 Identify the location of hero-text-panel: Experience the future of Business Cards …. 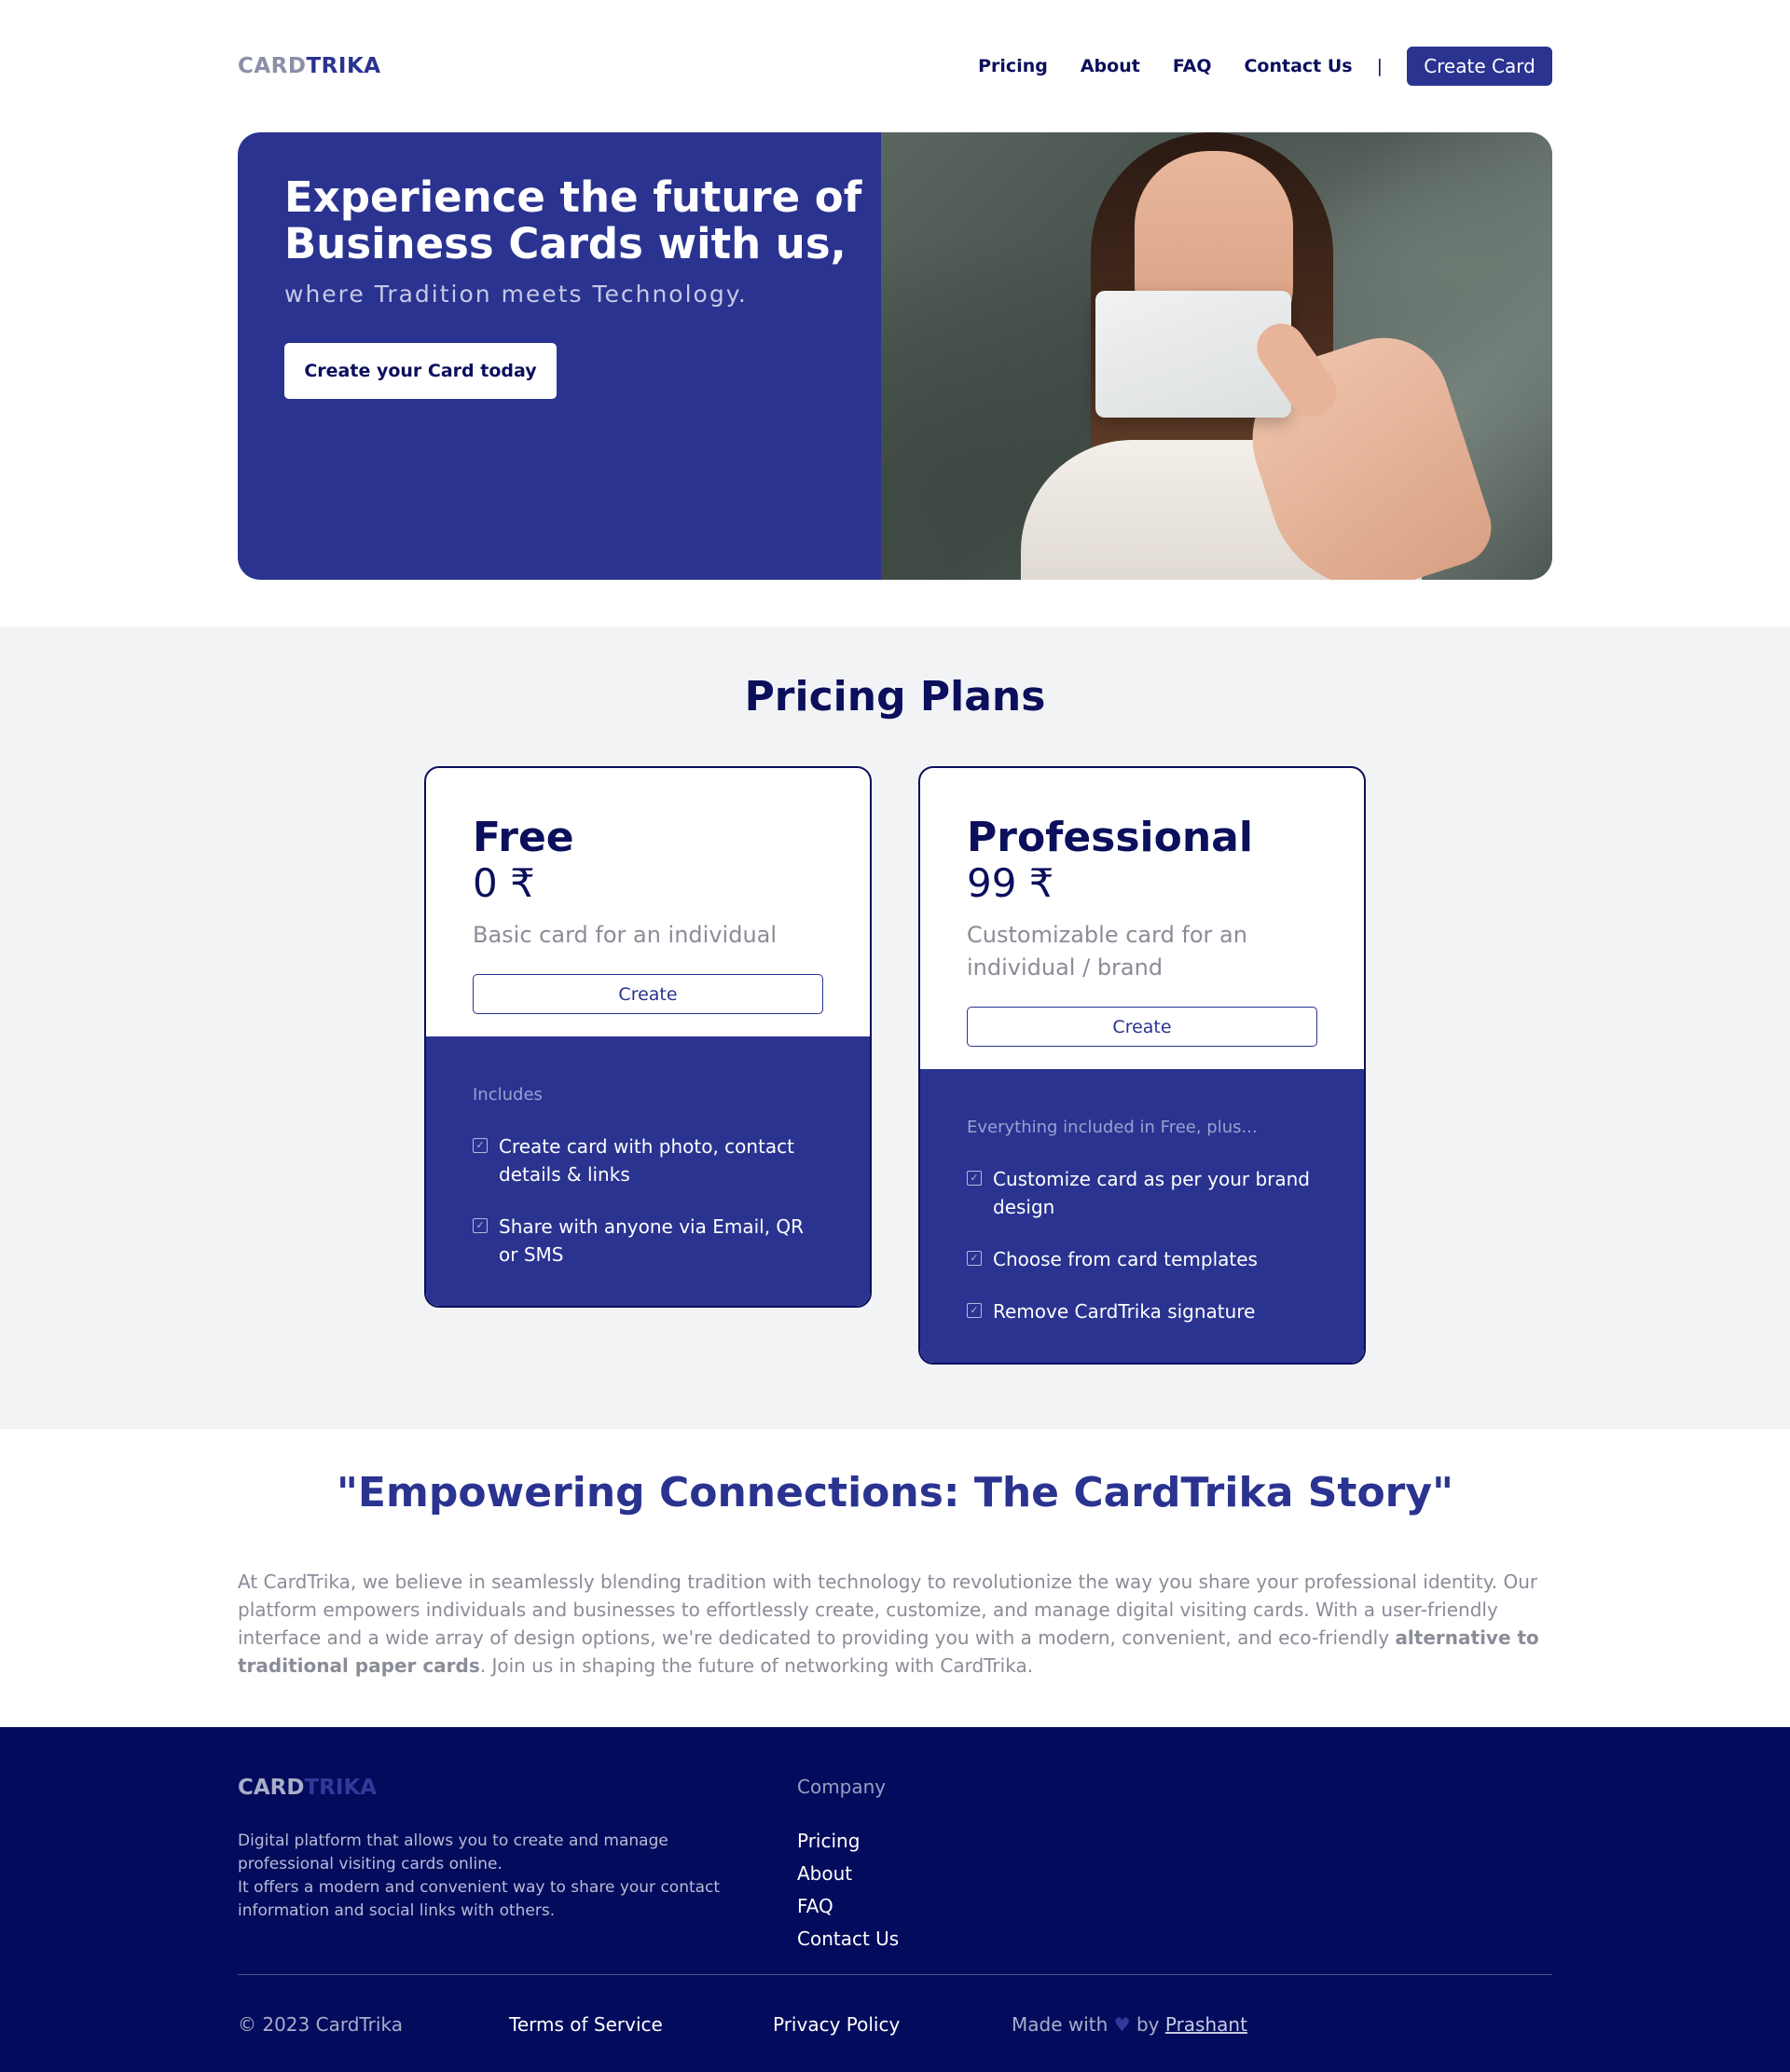
(559, 356).